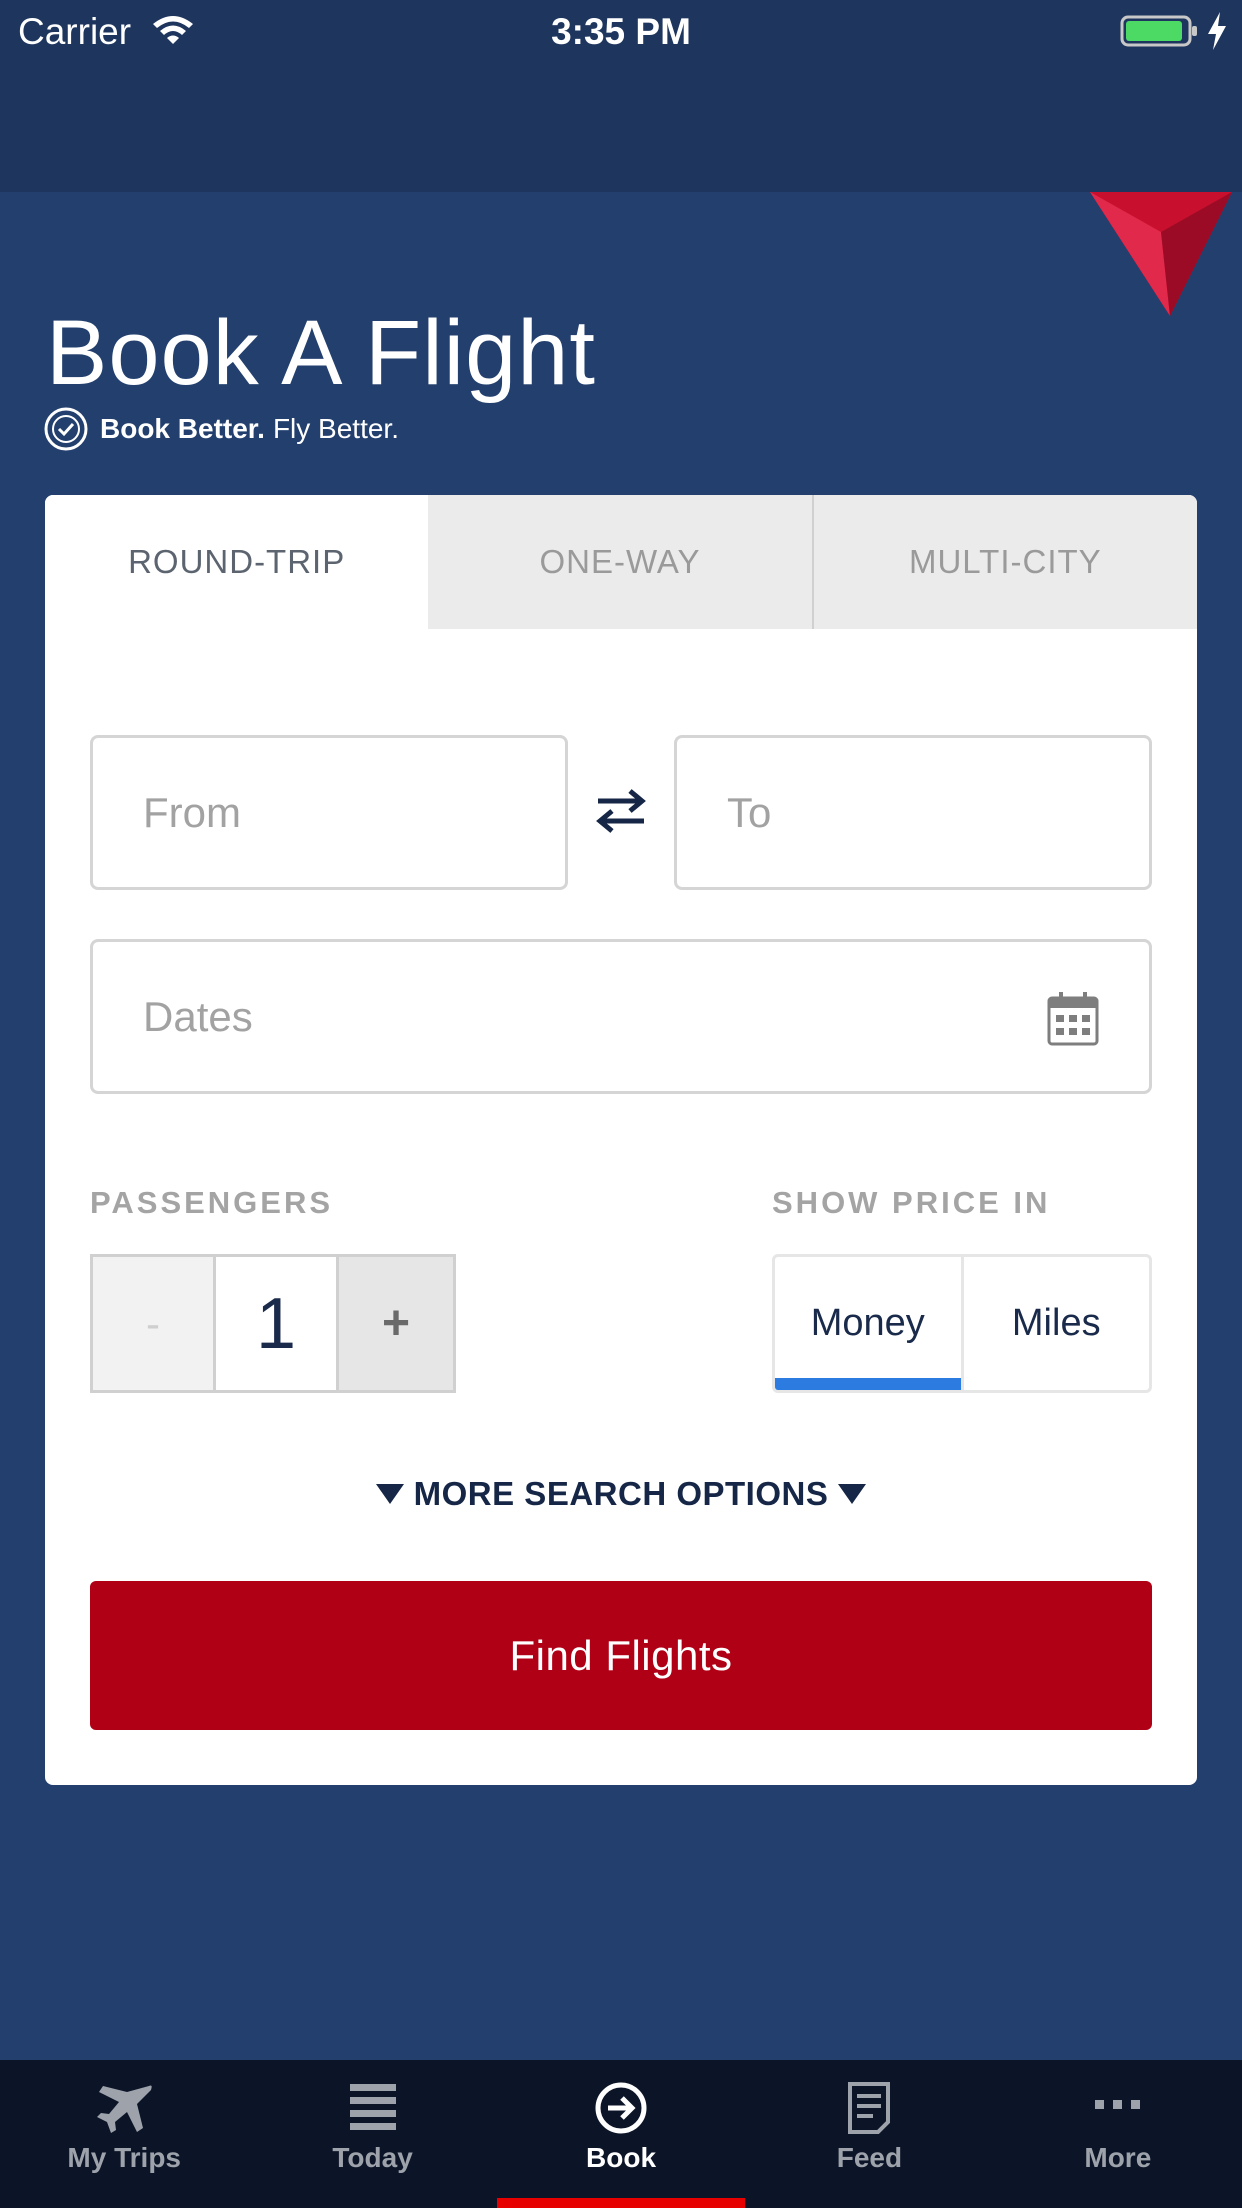  What do you see at coordinates (124, 2109) in the screenshot?
I see `airplane-icon` at bounding box center [124, 2109].